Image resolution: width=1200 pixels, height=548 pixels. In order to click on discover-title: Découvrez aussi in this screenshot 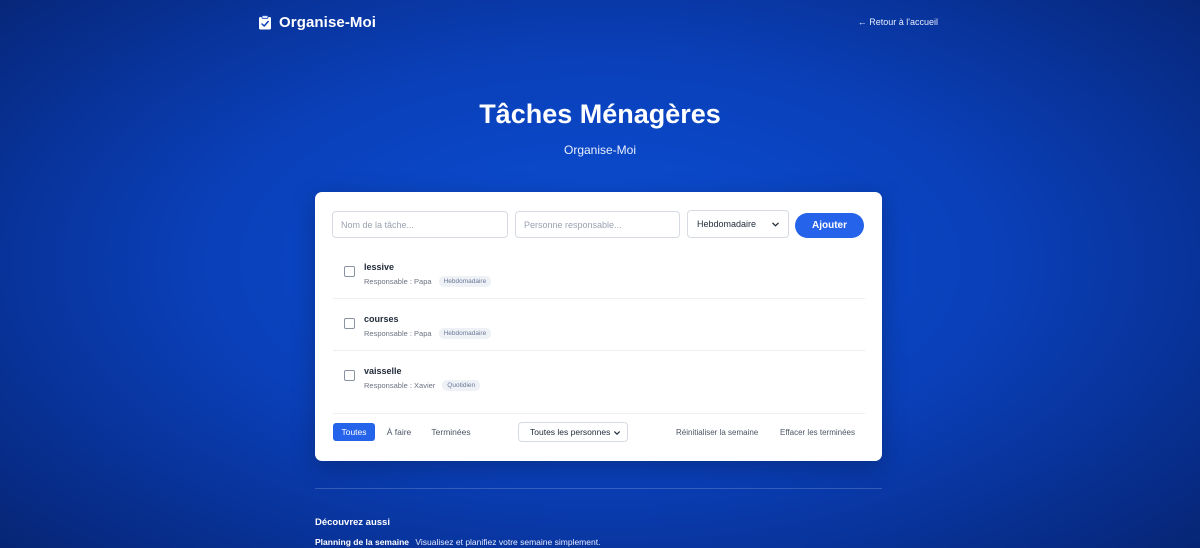, I will do `click(352, 522)`.